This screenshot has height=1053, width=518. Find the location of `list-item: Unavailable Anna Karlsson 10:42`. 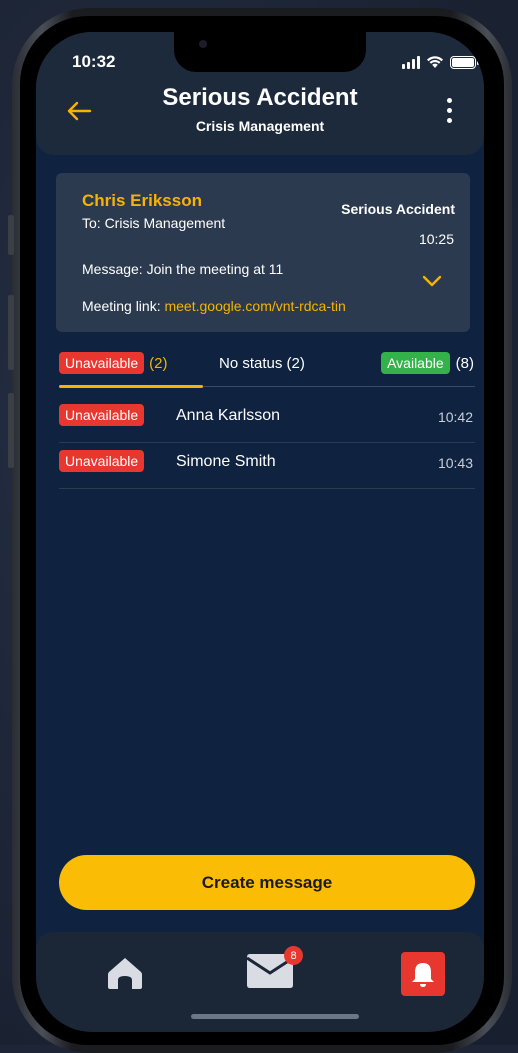

list-item: Unavailable Anna Karlsson 10:42 is located at coordinates (267, 420).